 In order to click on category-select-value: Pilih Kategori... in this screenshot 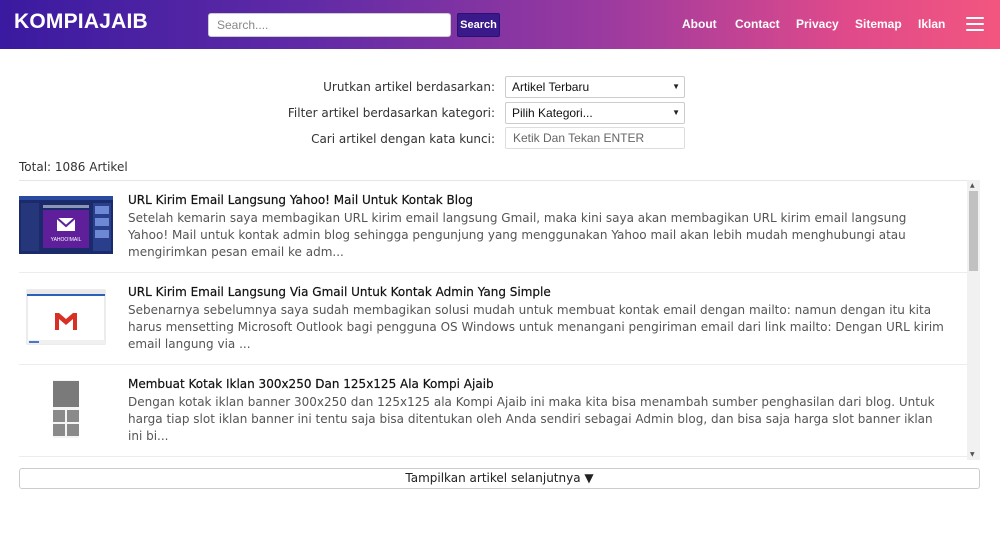, I will do `click(552, 113)`.